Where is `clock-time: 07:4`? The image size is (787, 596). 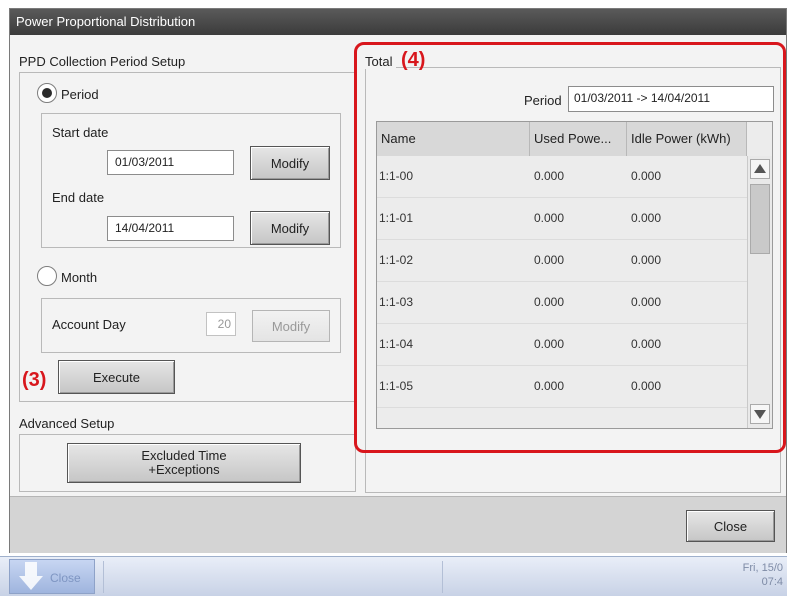 clock-time: 07:4 is located at coordinates (772, 582).